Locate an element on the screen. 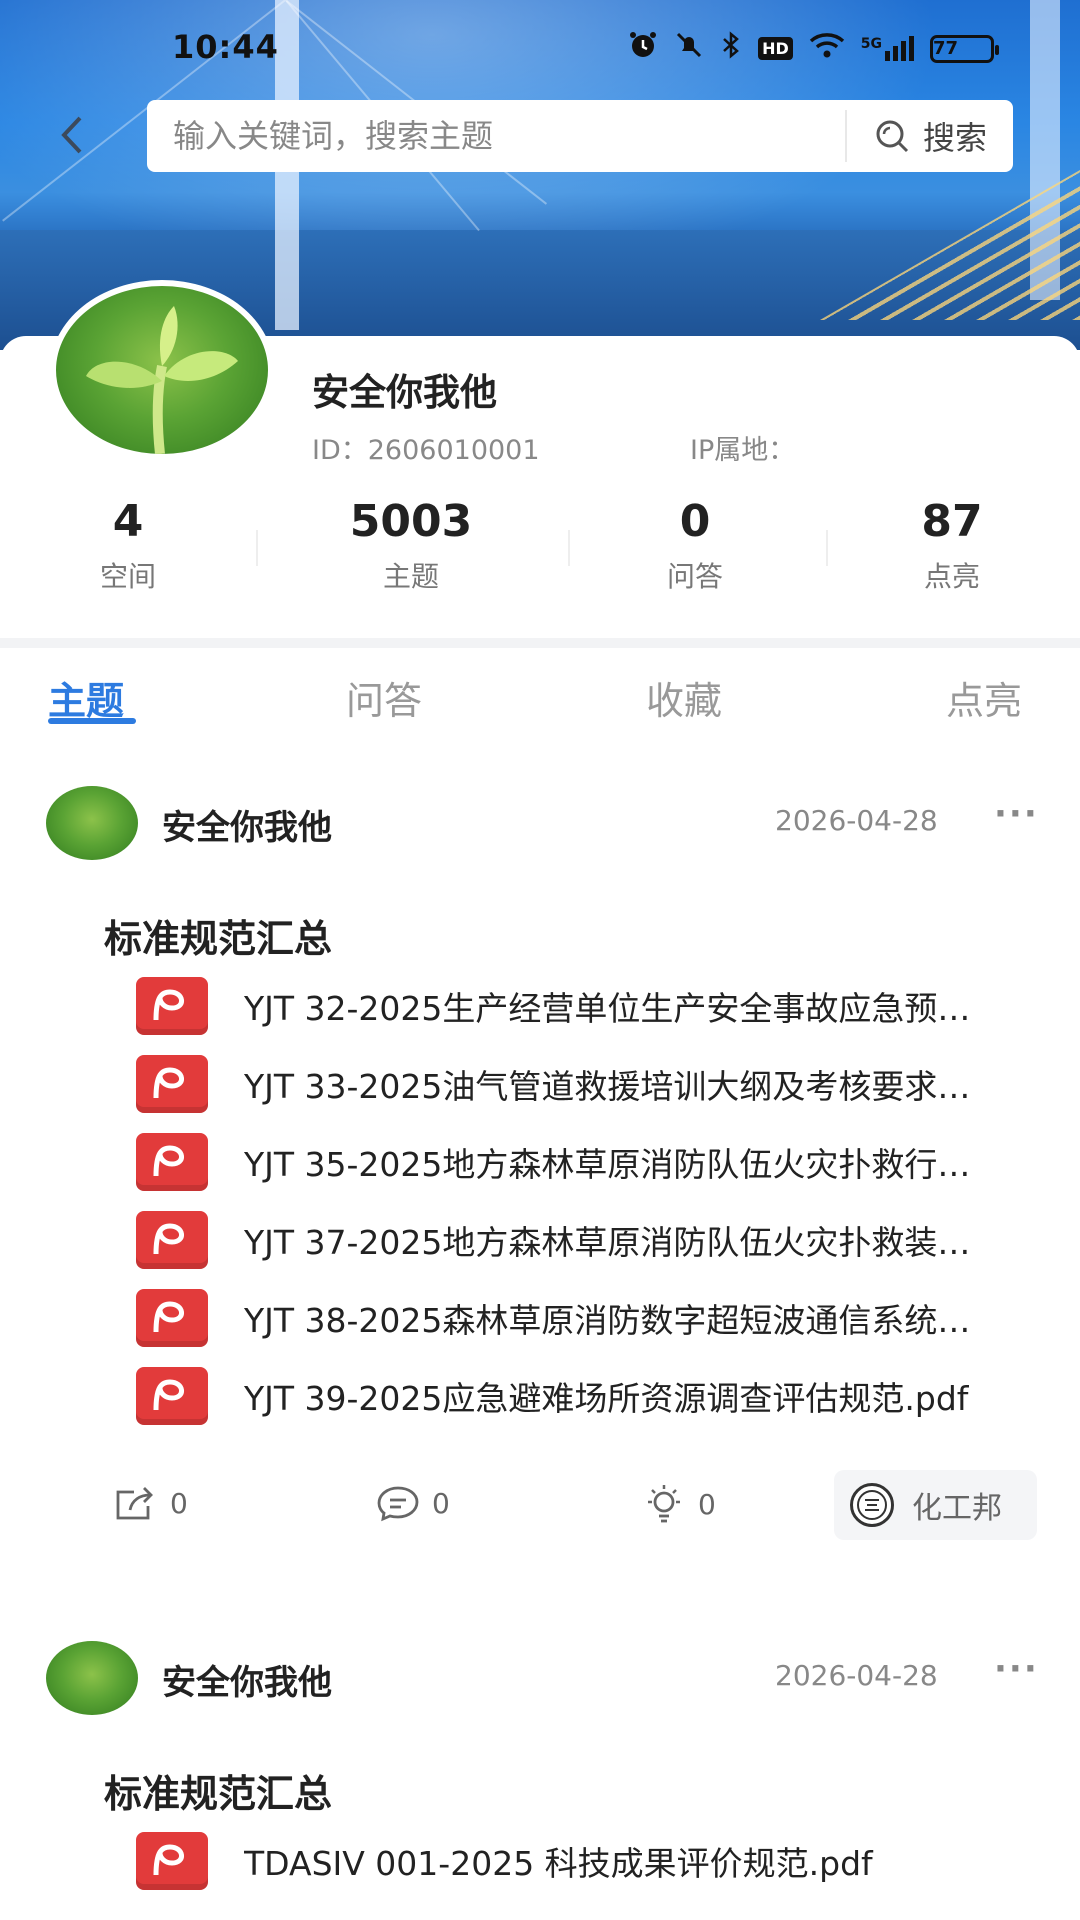 The image size is (1080, 1920). attachment-name: YJT 39-2025应急避难场所资源调查评估规范.pdf is located at coordinates (606, 1398).